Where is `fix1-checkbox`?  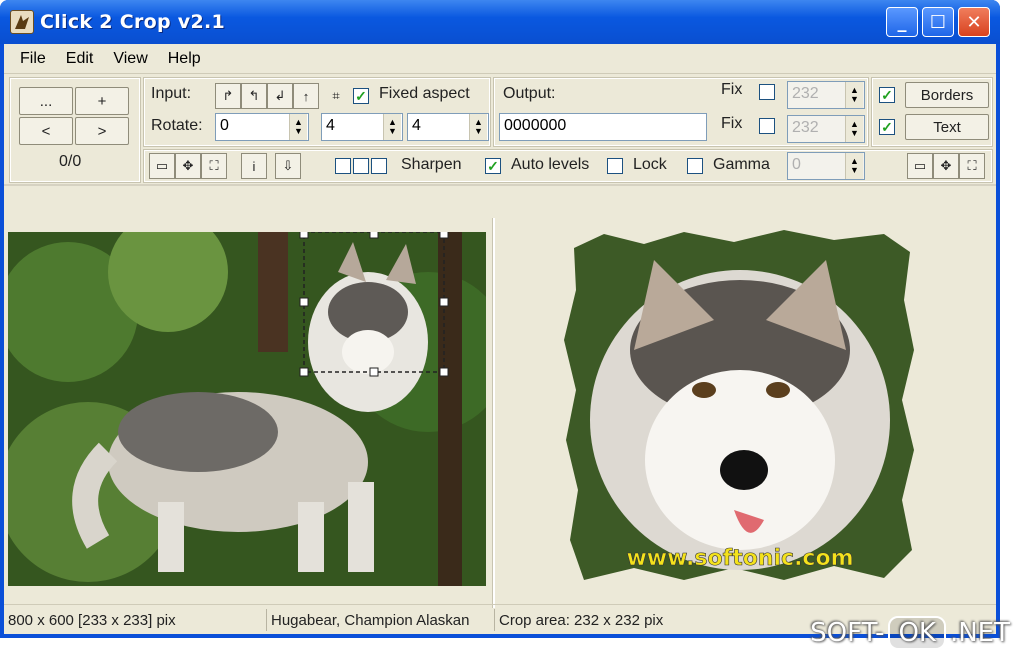 fix1-checkbox is located at coordinates (767, 92).